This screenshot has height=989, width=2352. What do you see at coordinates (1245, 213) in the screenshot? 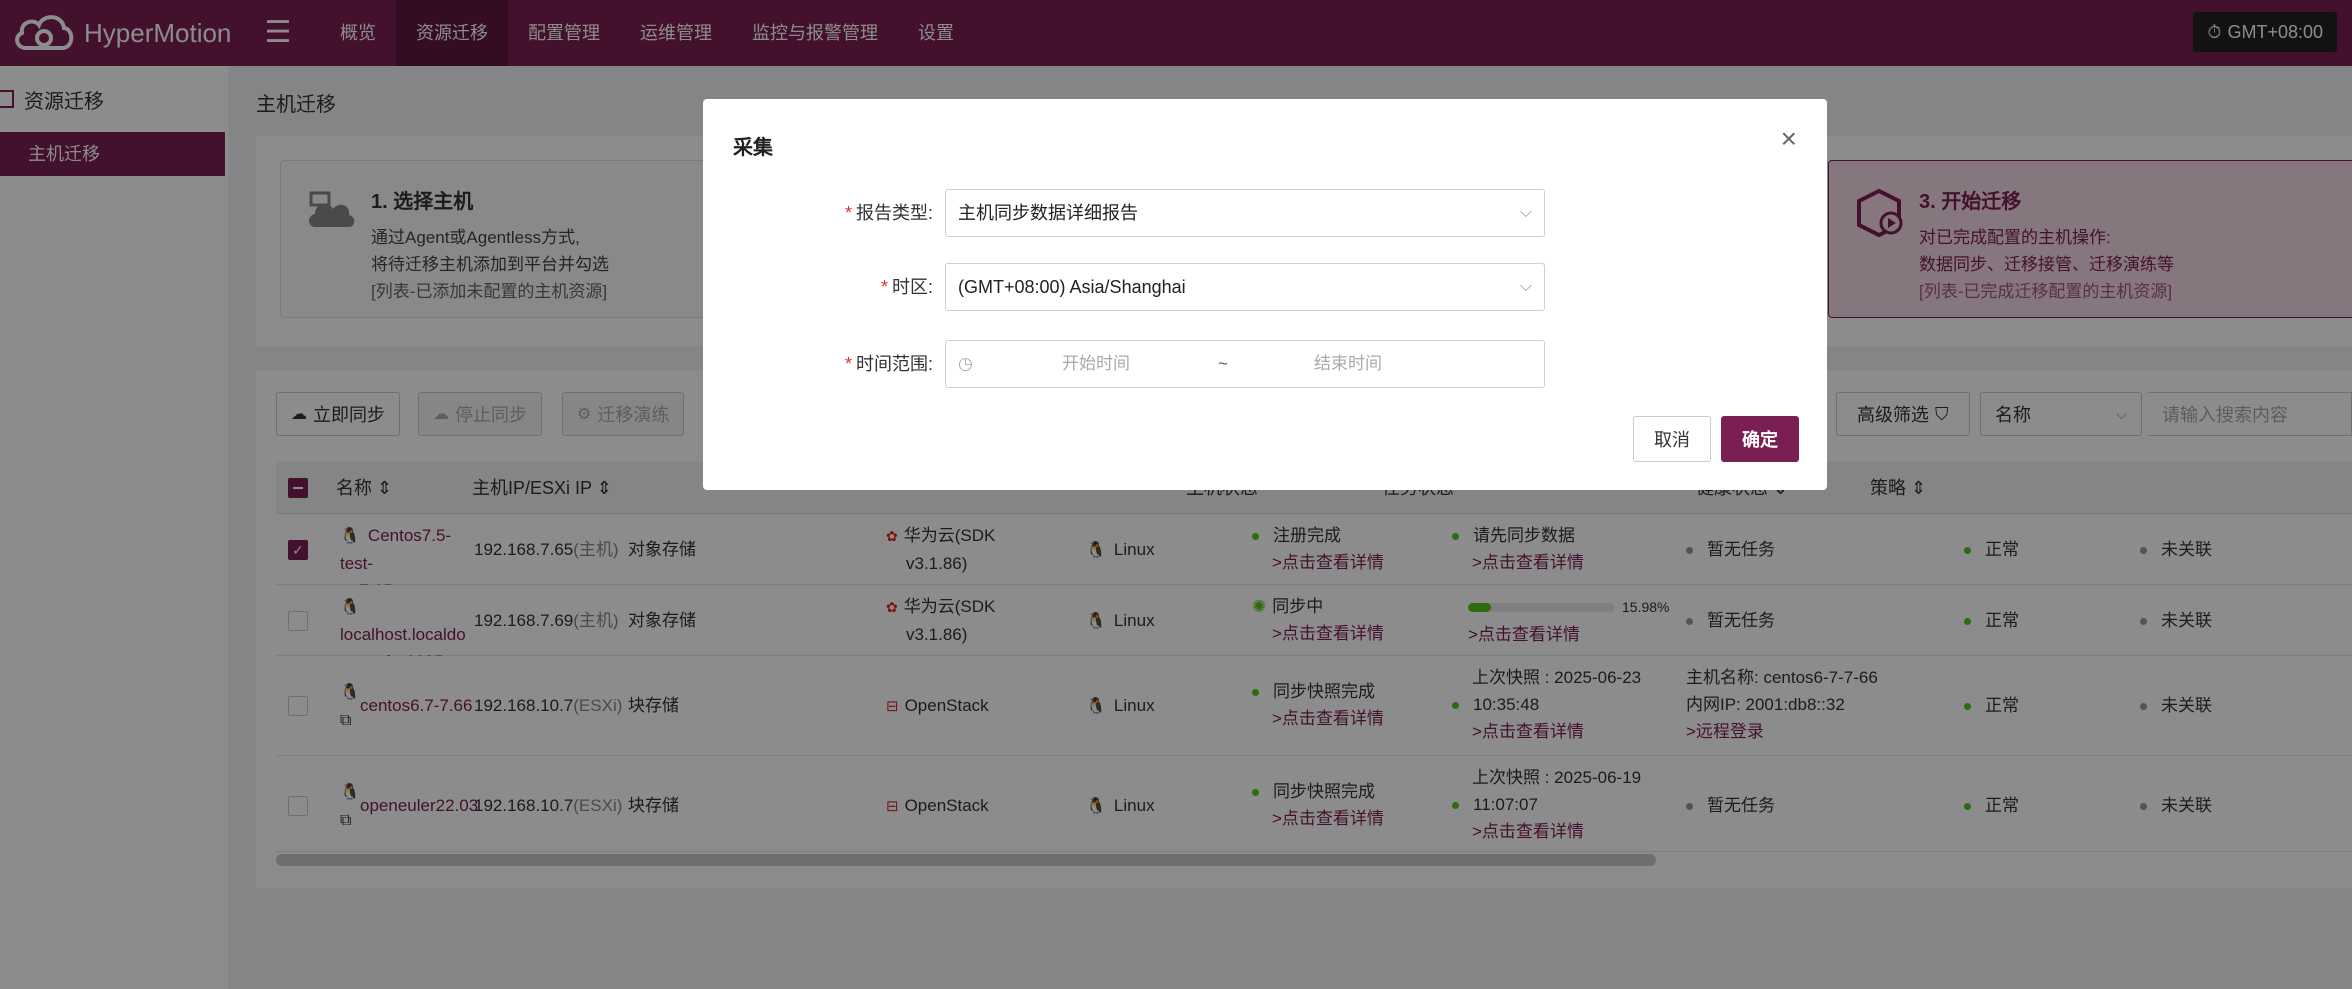
I see `report-type-select: 主机同步数据详细报告 ⌵` at bounding box center [1245, 213].